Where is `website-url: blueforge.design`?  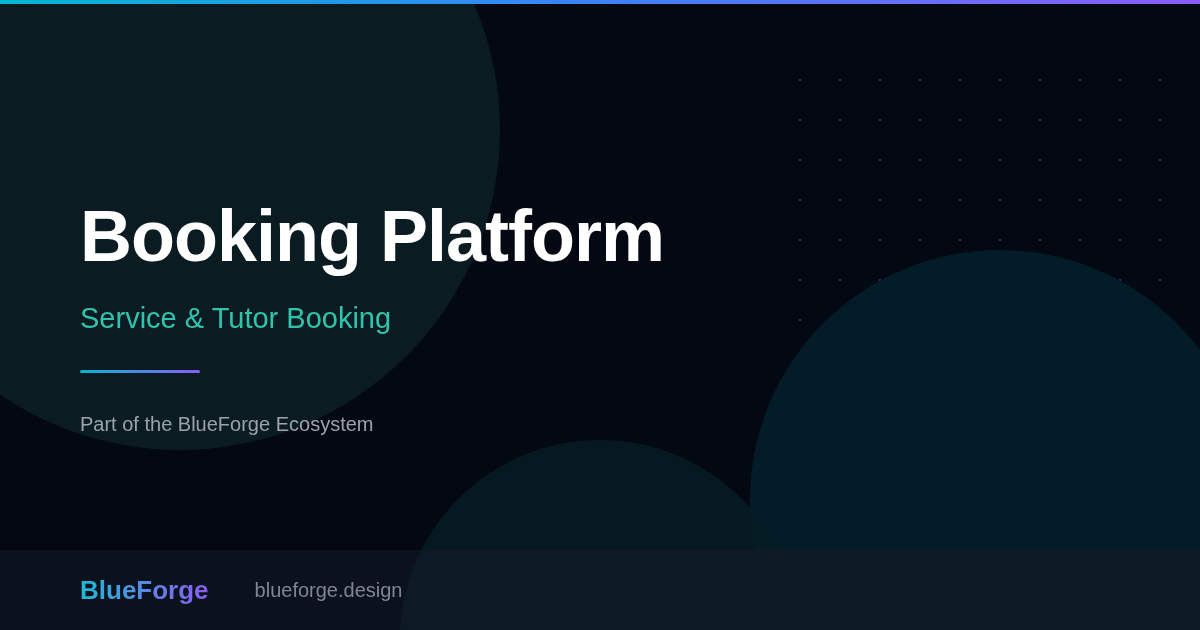
website-url: blueforge.design is located at coordinates (328, 590).